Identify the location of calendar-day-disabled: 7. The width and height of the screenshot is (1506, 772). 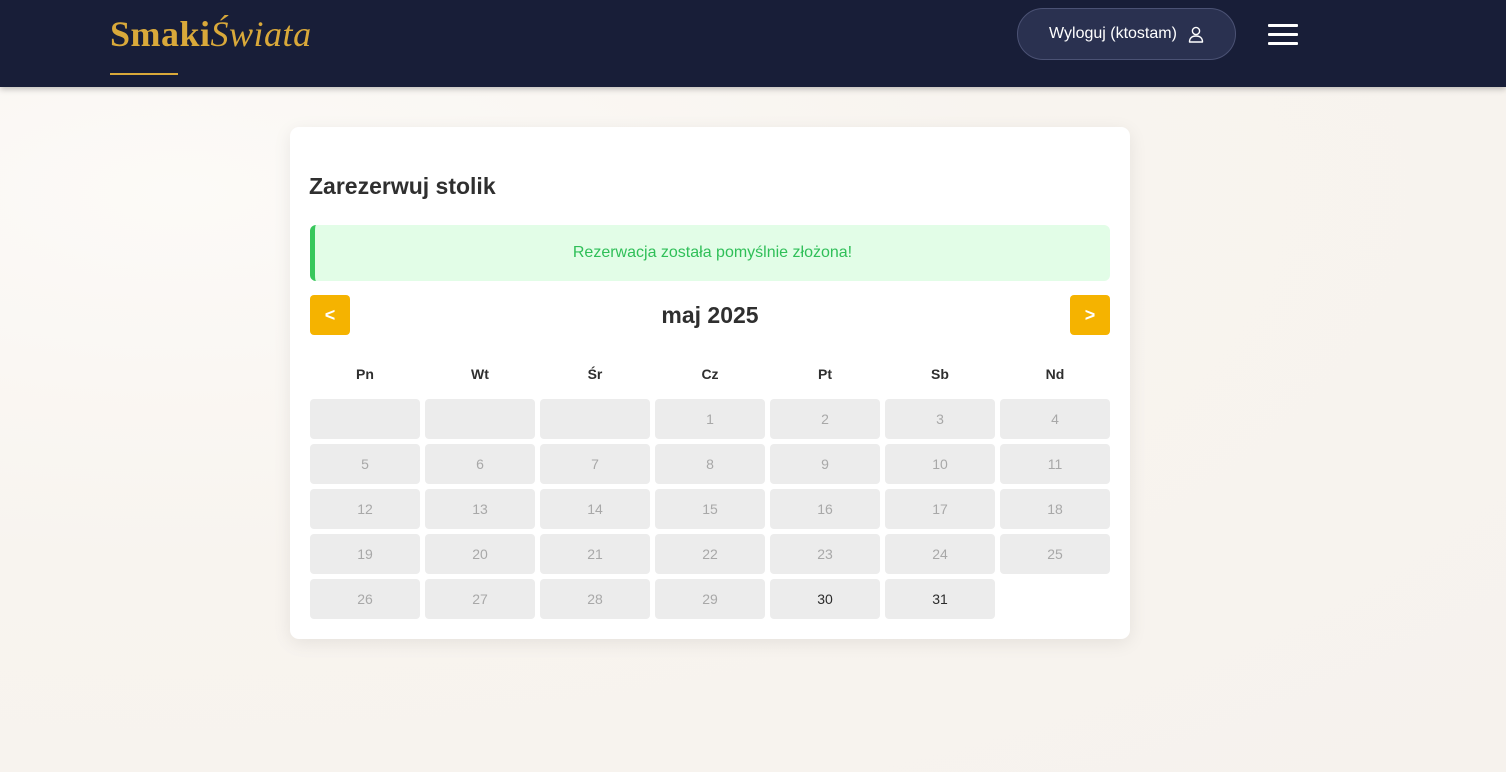
(595, 464).